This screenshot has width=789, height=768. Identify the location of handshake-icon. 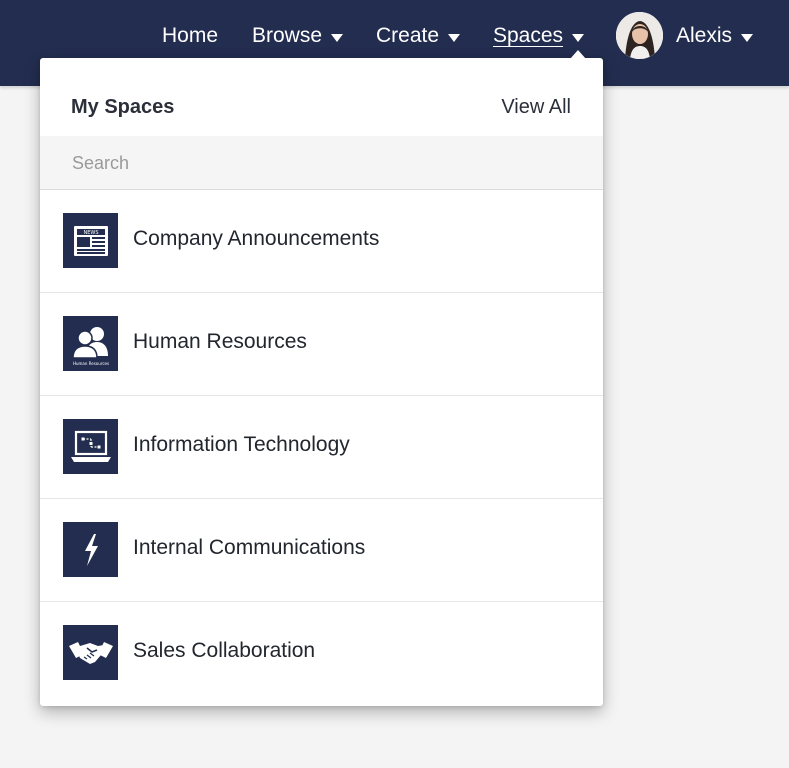
(90, 652).